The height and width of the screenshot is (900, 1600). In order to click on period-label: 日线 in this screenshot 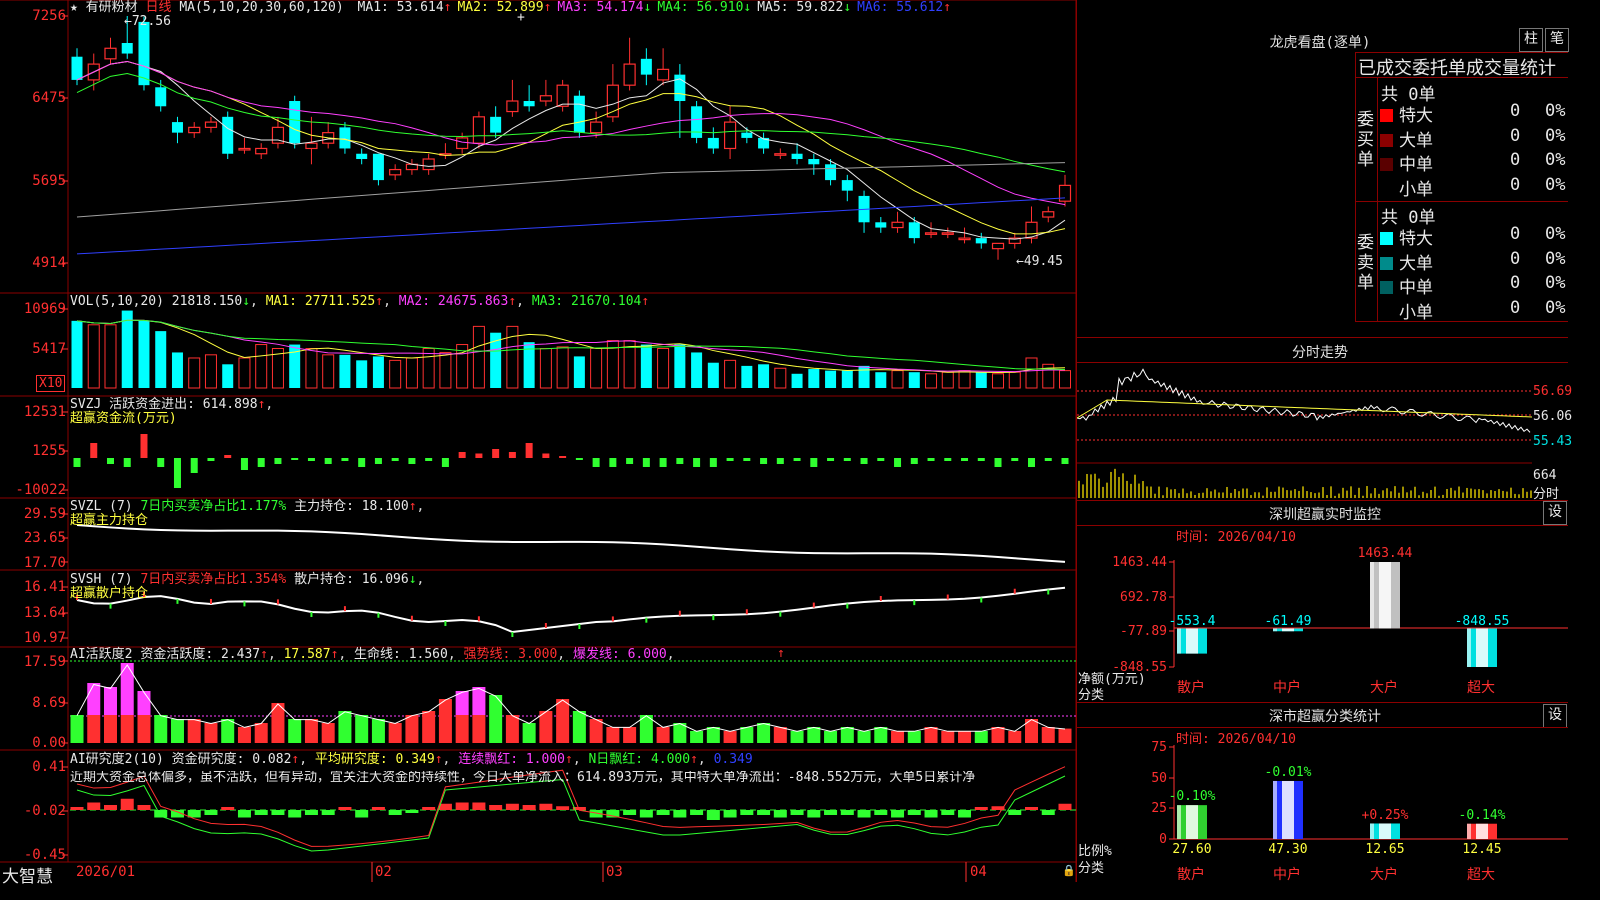, I will do `click(159, 7)`.